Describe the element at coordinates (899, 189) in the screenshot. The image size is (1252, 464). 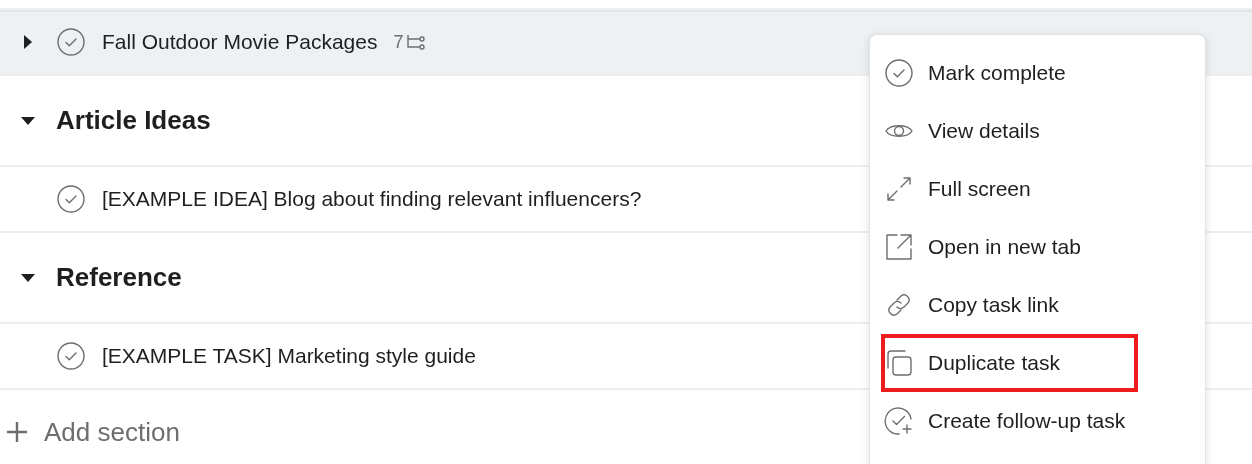
I see `expand-icon` at that location.